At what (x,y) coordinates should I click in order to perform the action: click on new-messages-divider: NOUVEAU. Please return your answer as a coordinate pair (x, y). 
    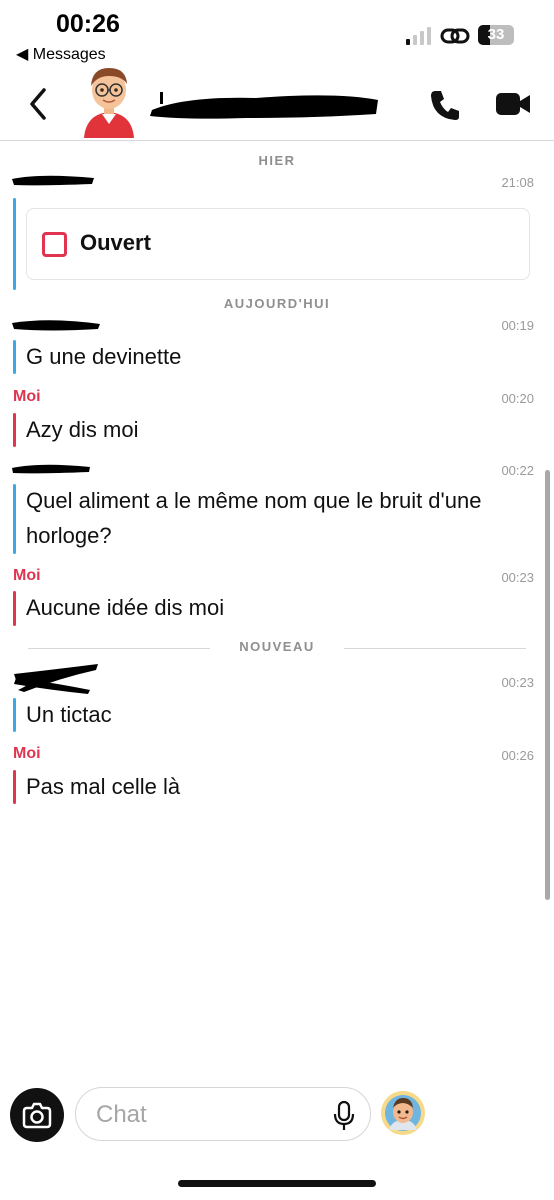
    Looking at the image, I should click on (277, 649).